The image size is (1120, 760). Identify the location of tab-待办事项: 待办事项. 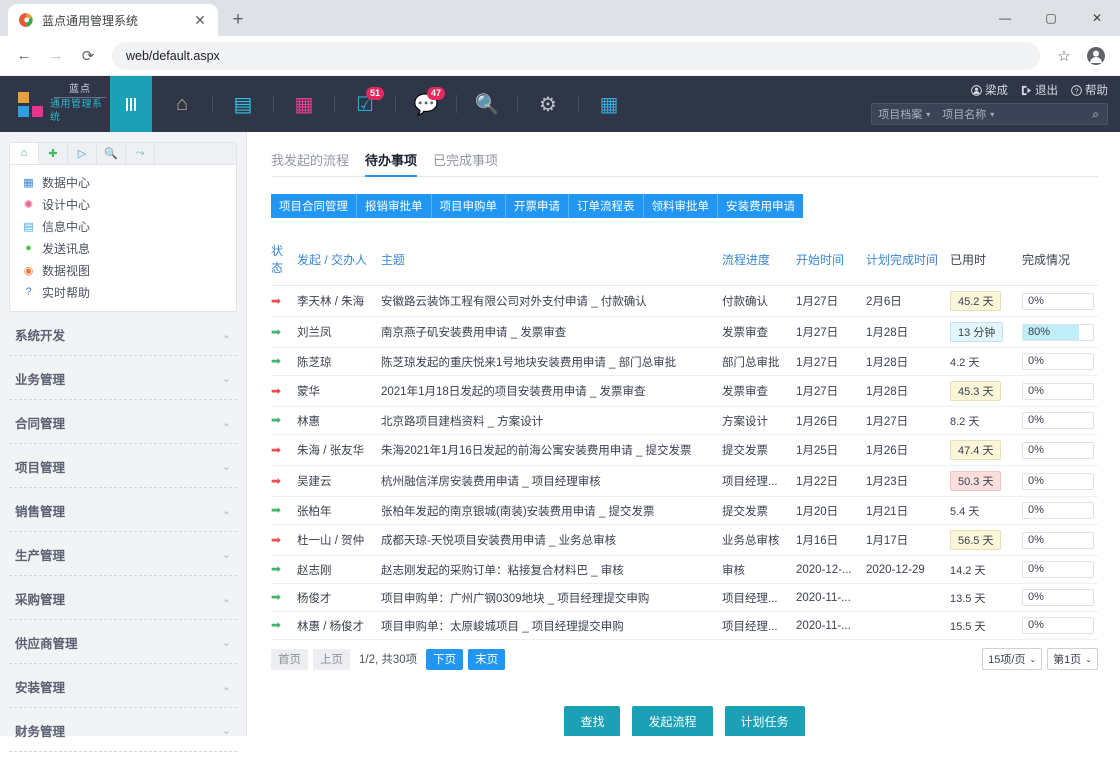
(391, 163).